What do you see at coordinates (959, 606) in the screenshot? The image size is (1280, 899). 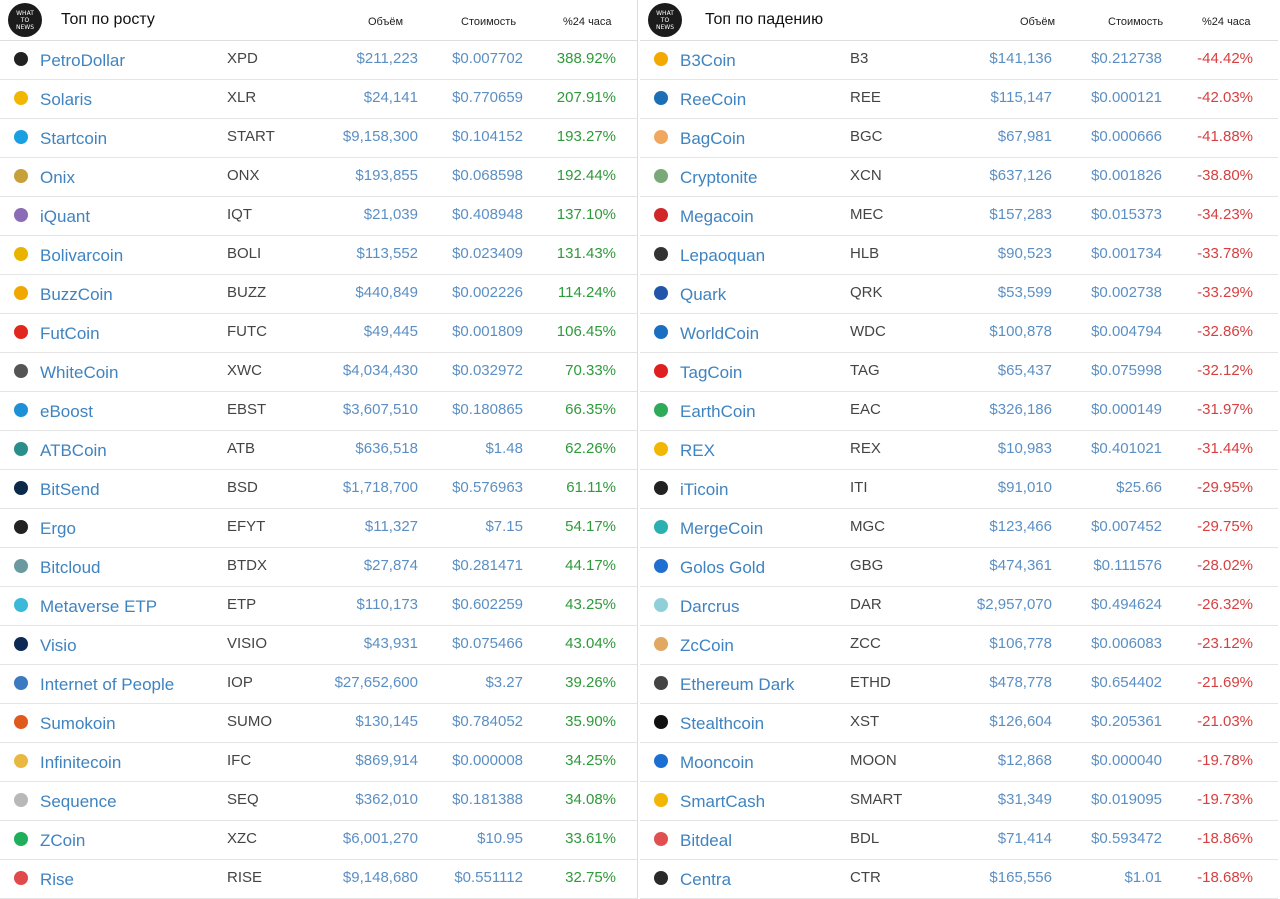 I see `table-row: Darcrus DAR $2,957,070 $0.494624 -26.32%` at bounding box center [959, 606].